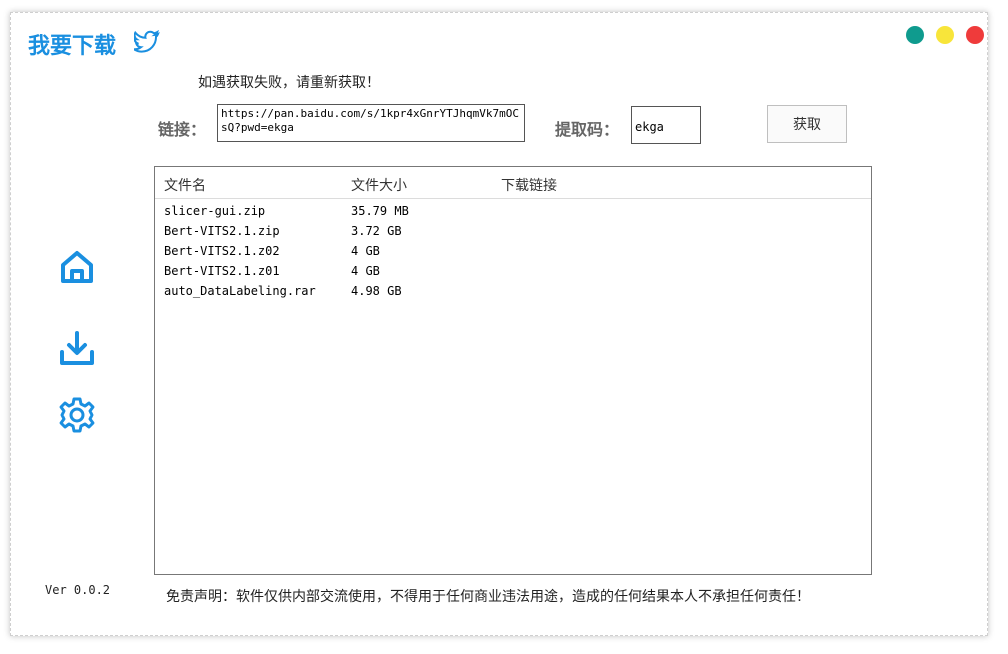  Describe the element at coordinates (376, 291) in the screenshot. I see `file-size: 4.98 GB` at that location.